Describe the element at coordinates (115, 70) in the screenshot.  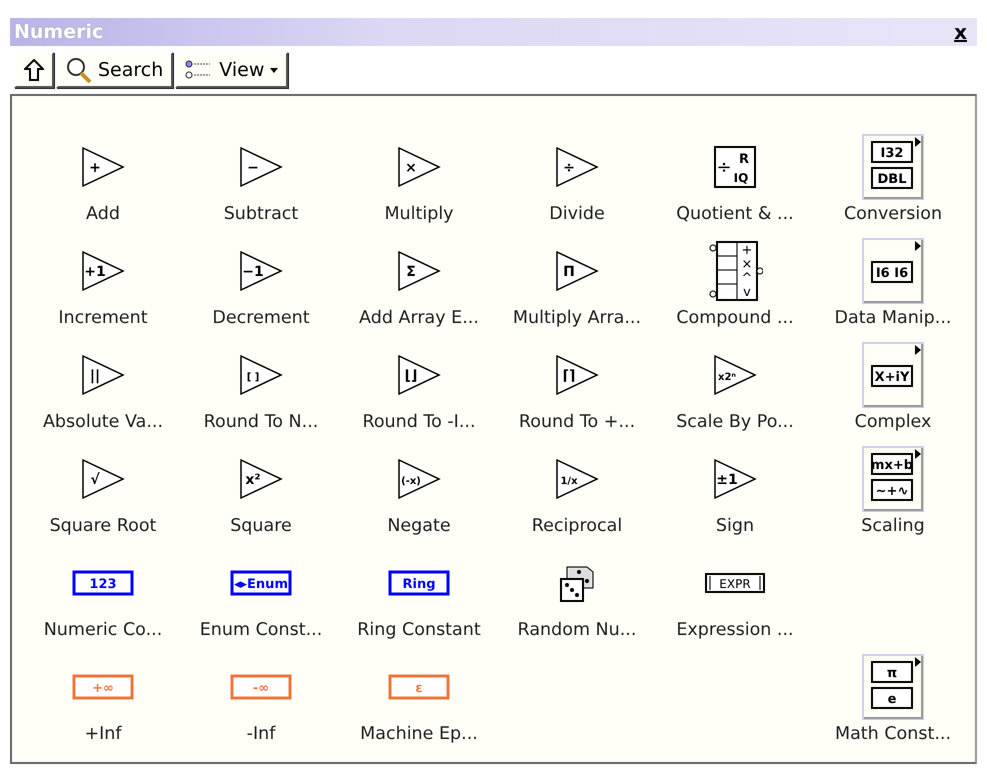
I see `search-button: Search` at that location.